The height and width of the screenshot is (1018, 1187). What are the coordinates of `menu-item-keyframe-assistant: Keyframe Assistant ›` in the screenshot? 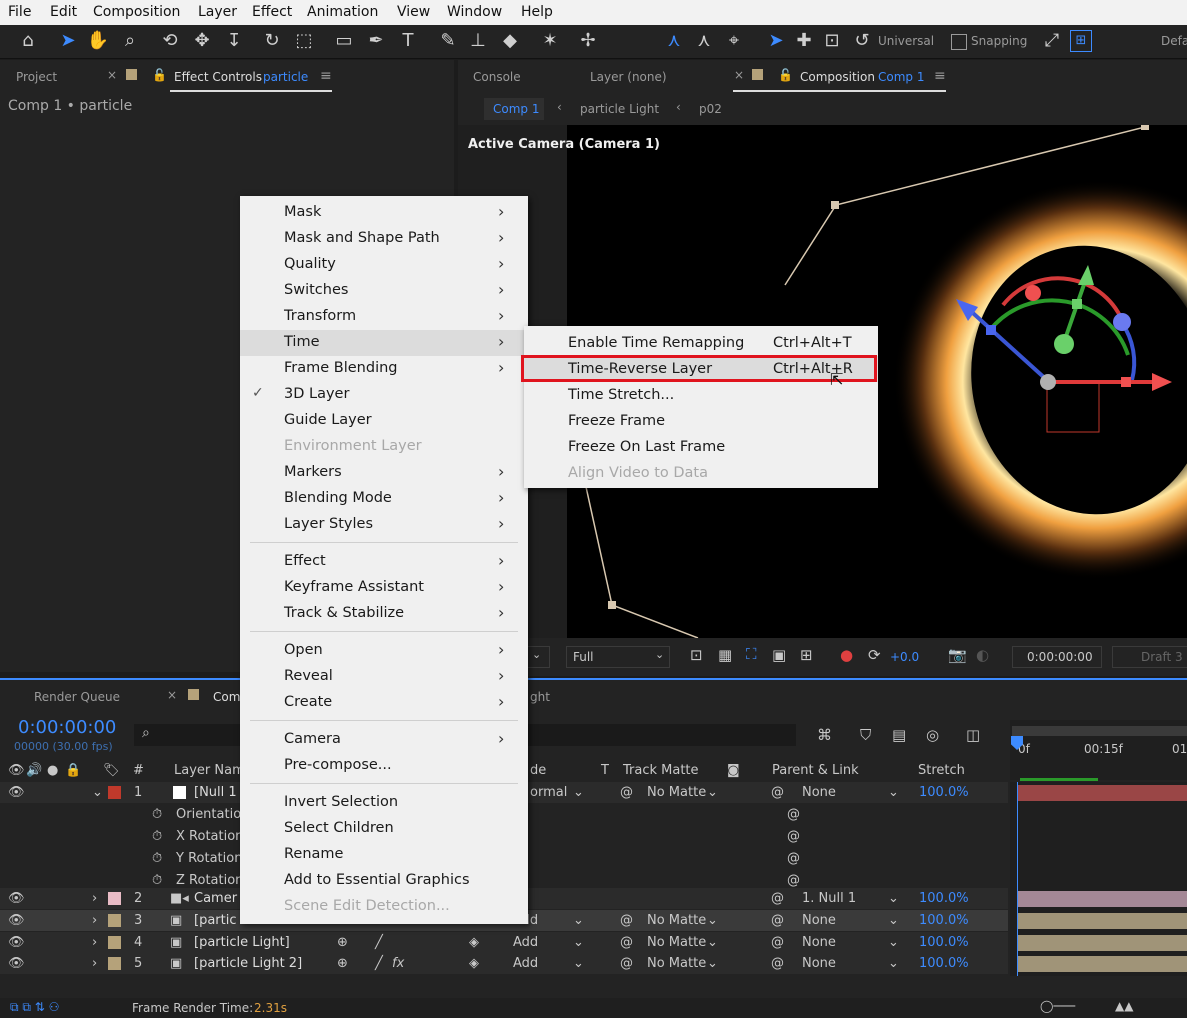 It's located at (384, 588).